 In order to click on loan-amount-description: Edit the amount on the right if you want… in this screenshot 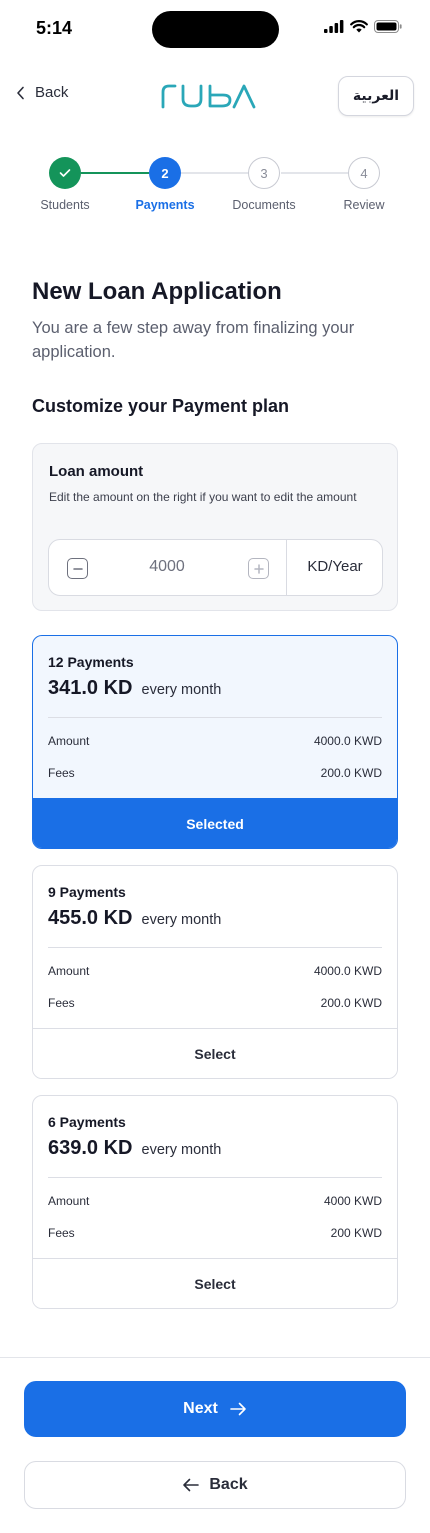, I will do `click(203, 497)`.